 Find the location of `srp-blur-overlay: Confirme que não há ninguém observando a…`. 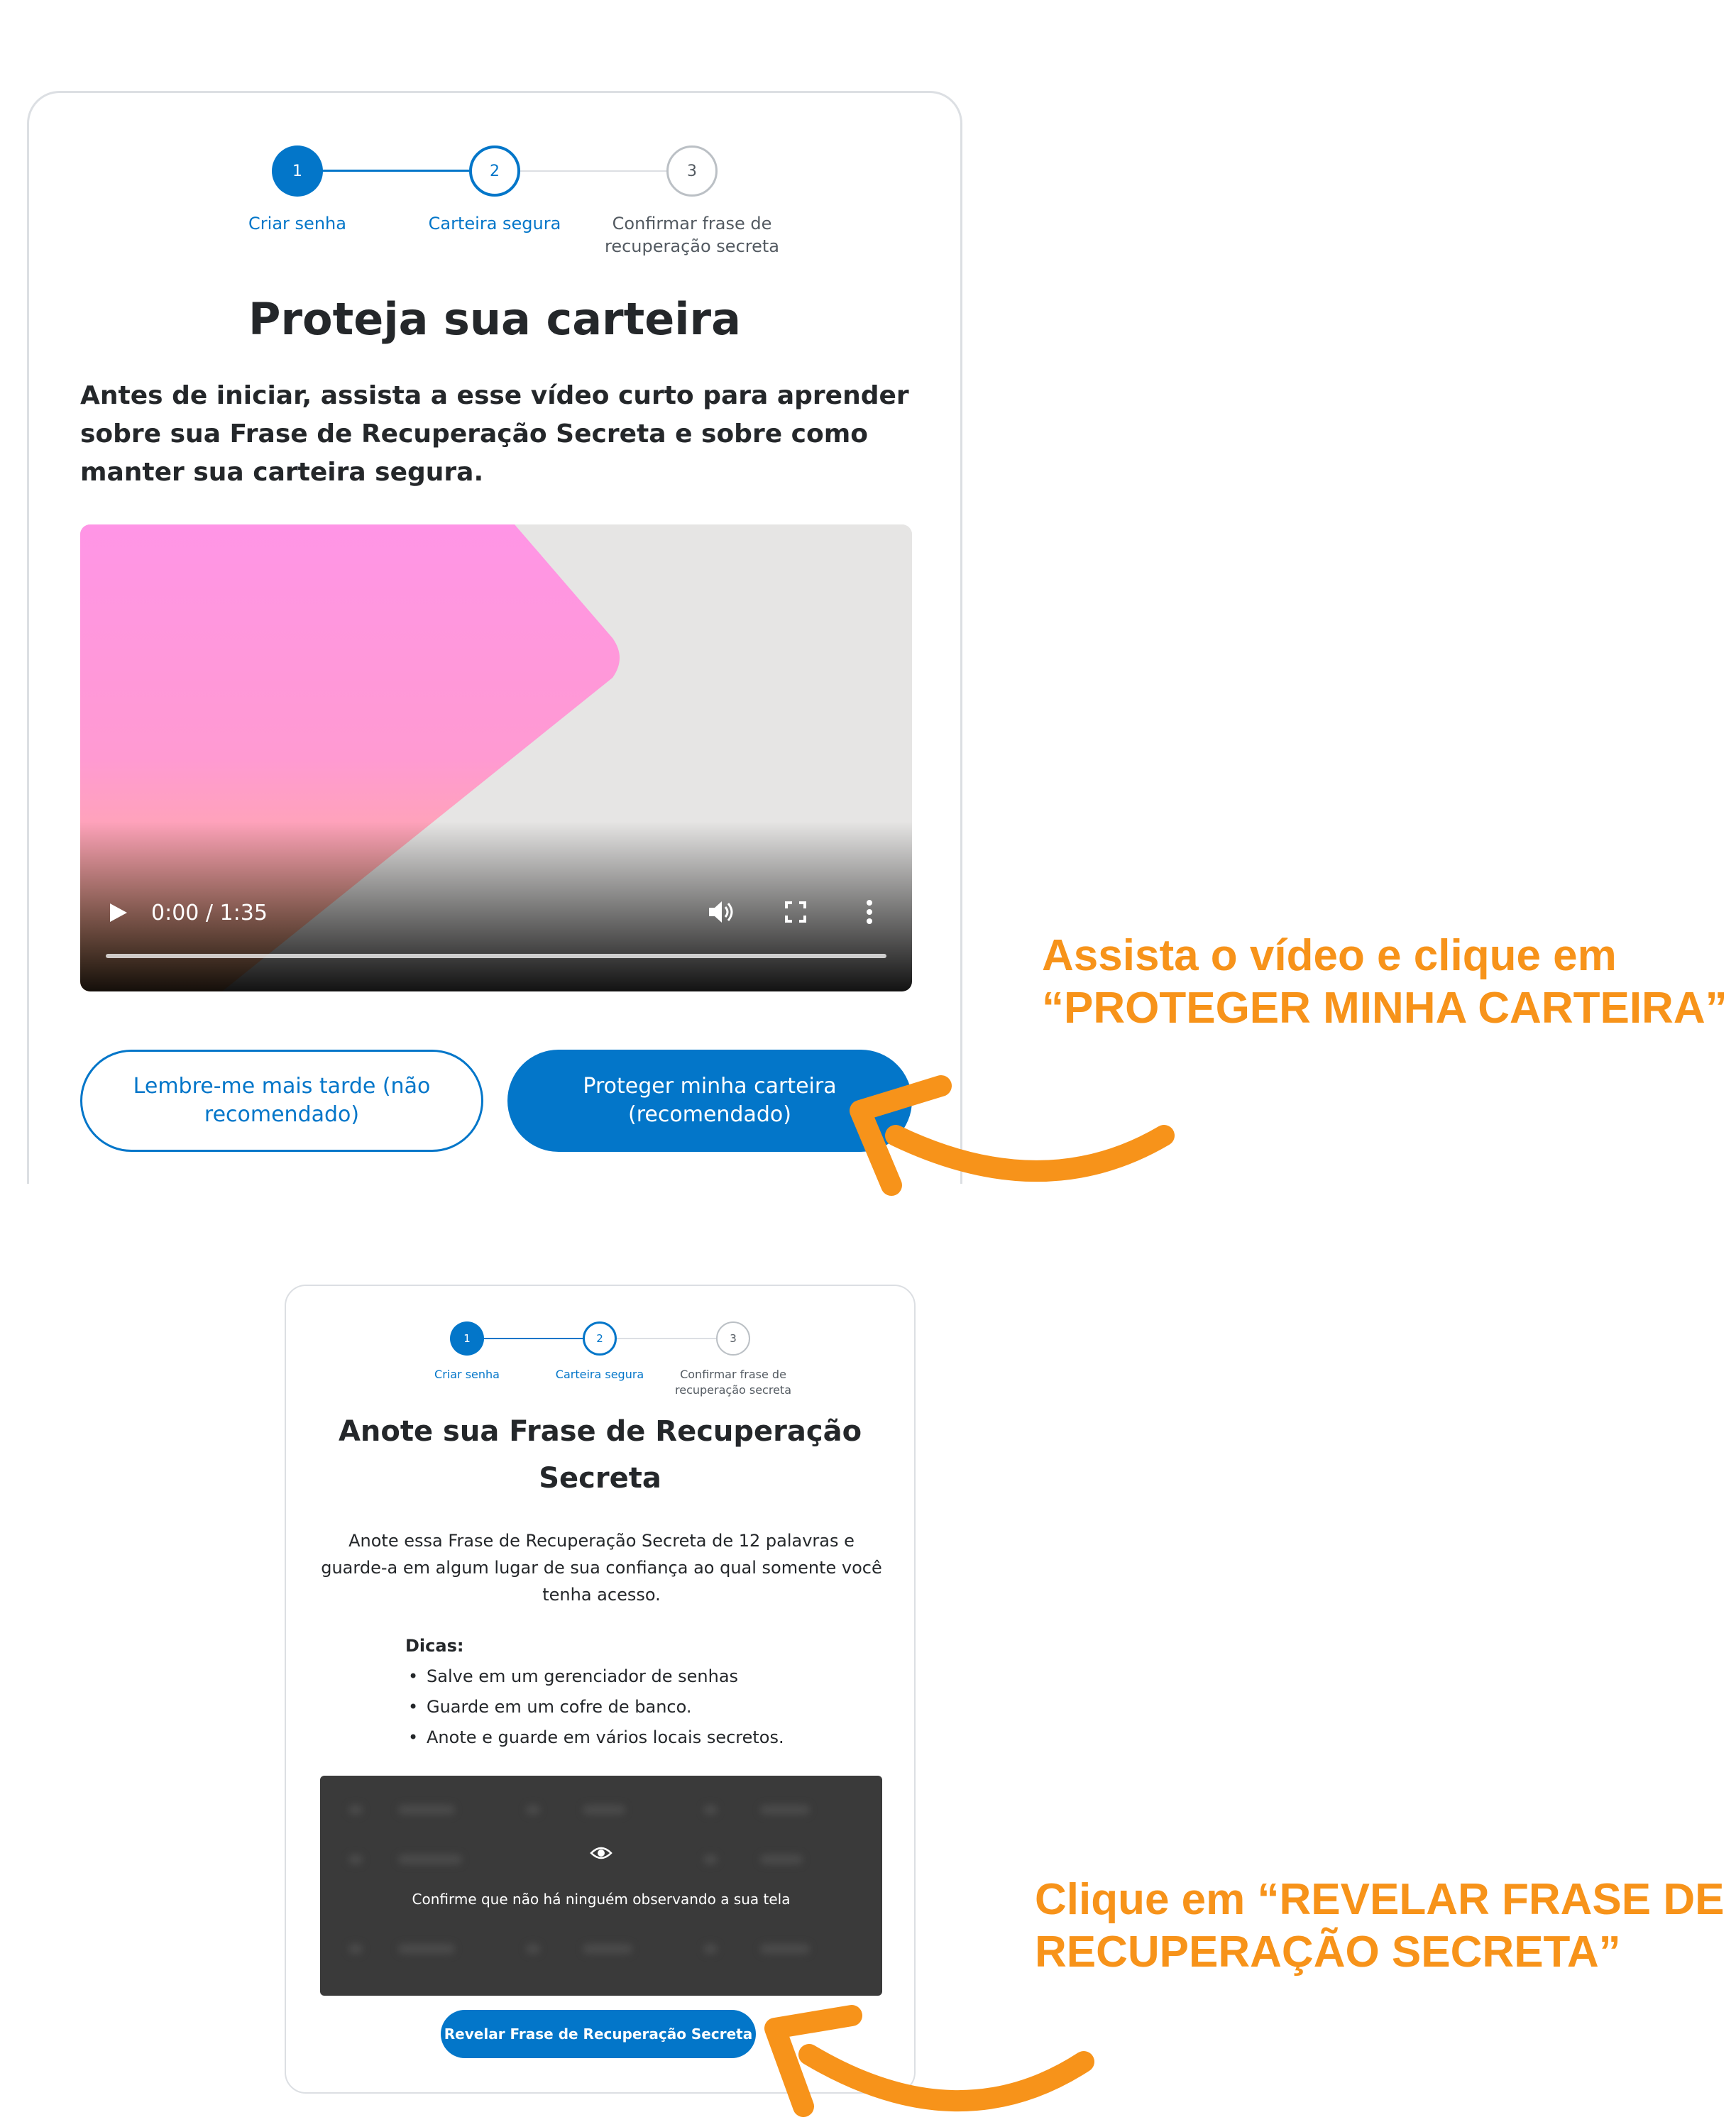

srp-blur-overlay: Confirme que não há ninguém observando a… is located at coordinates (601, 1886).